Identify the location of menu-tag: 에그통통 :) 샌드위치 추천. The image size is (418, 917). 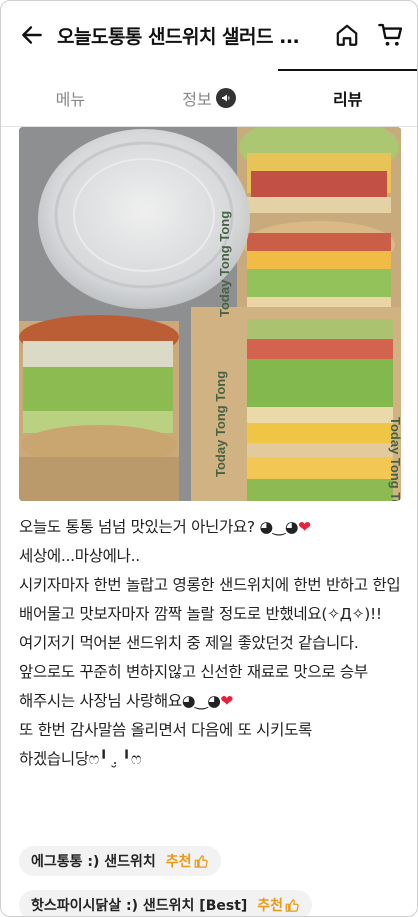
(120, 861).